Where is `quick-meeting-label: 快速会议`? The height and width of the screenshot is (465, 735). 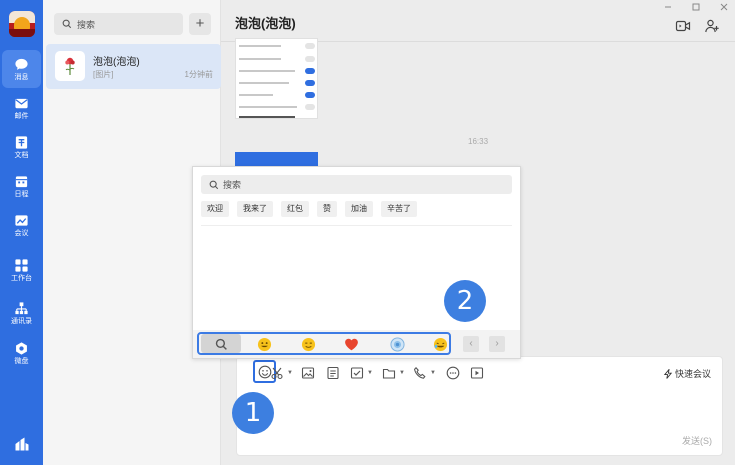 quick-meeting-label: 快速会议 is located at coordinates (693, 374).